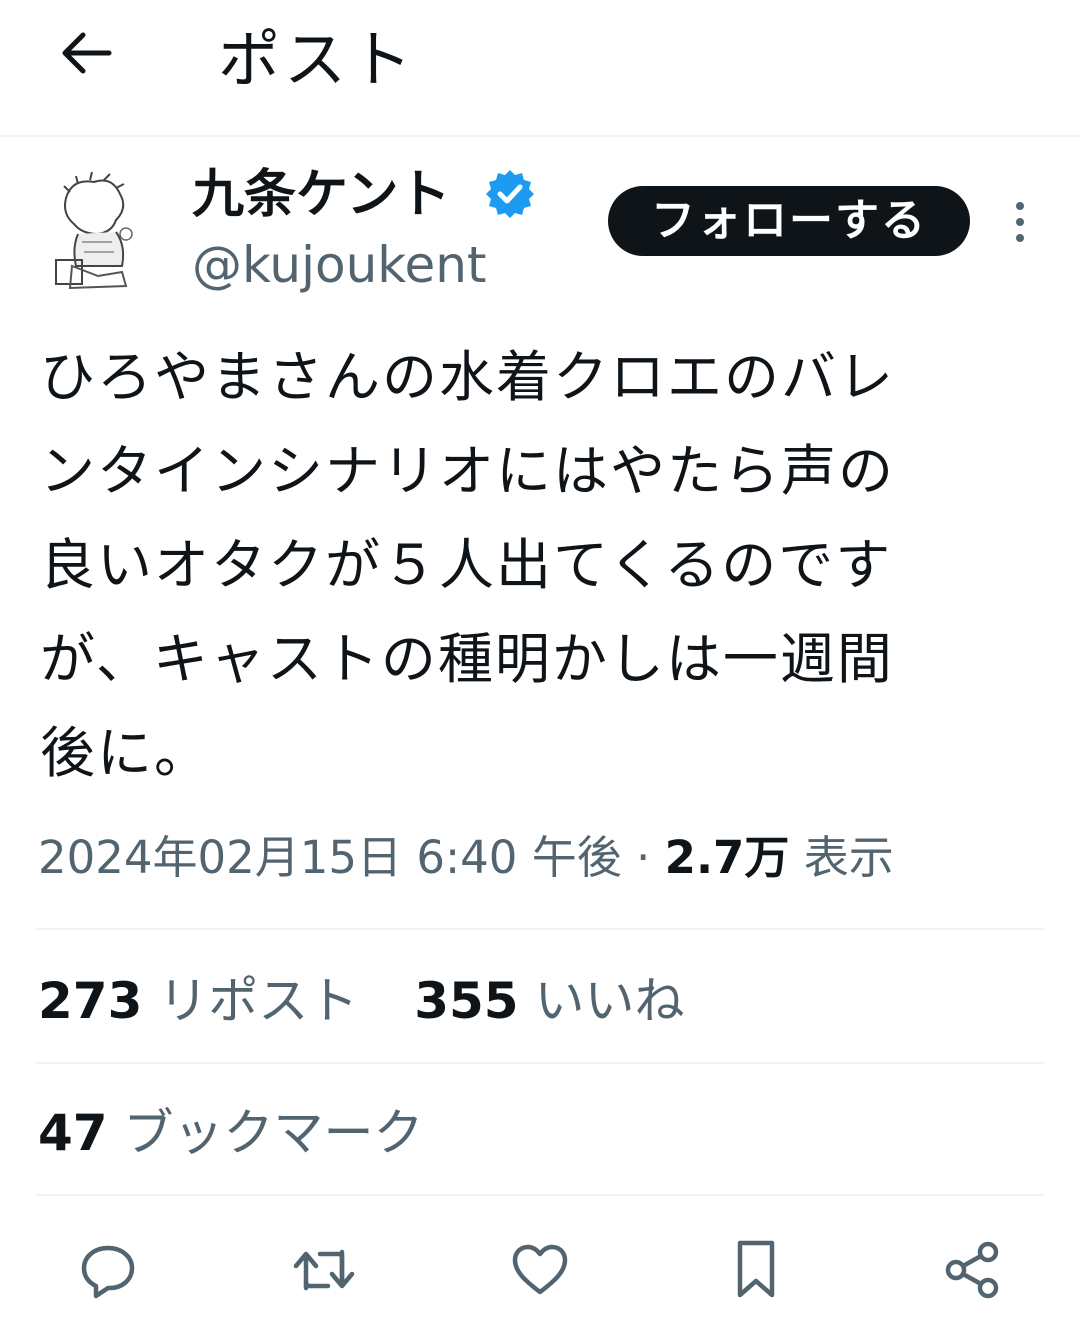  I want to click on repost-button, so click(324, 1270).